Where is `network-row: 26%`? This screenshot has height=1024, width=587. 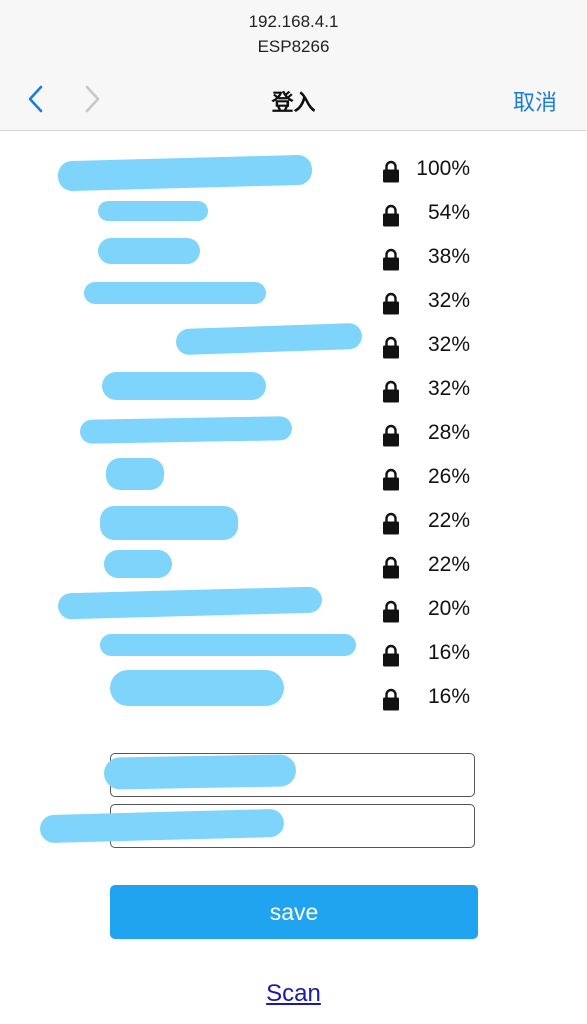
network-row: 26% is located at coordinates (293, 480).